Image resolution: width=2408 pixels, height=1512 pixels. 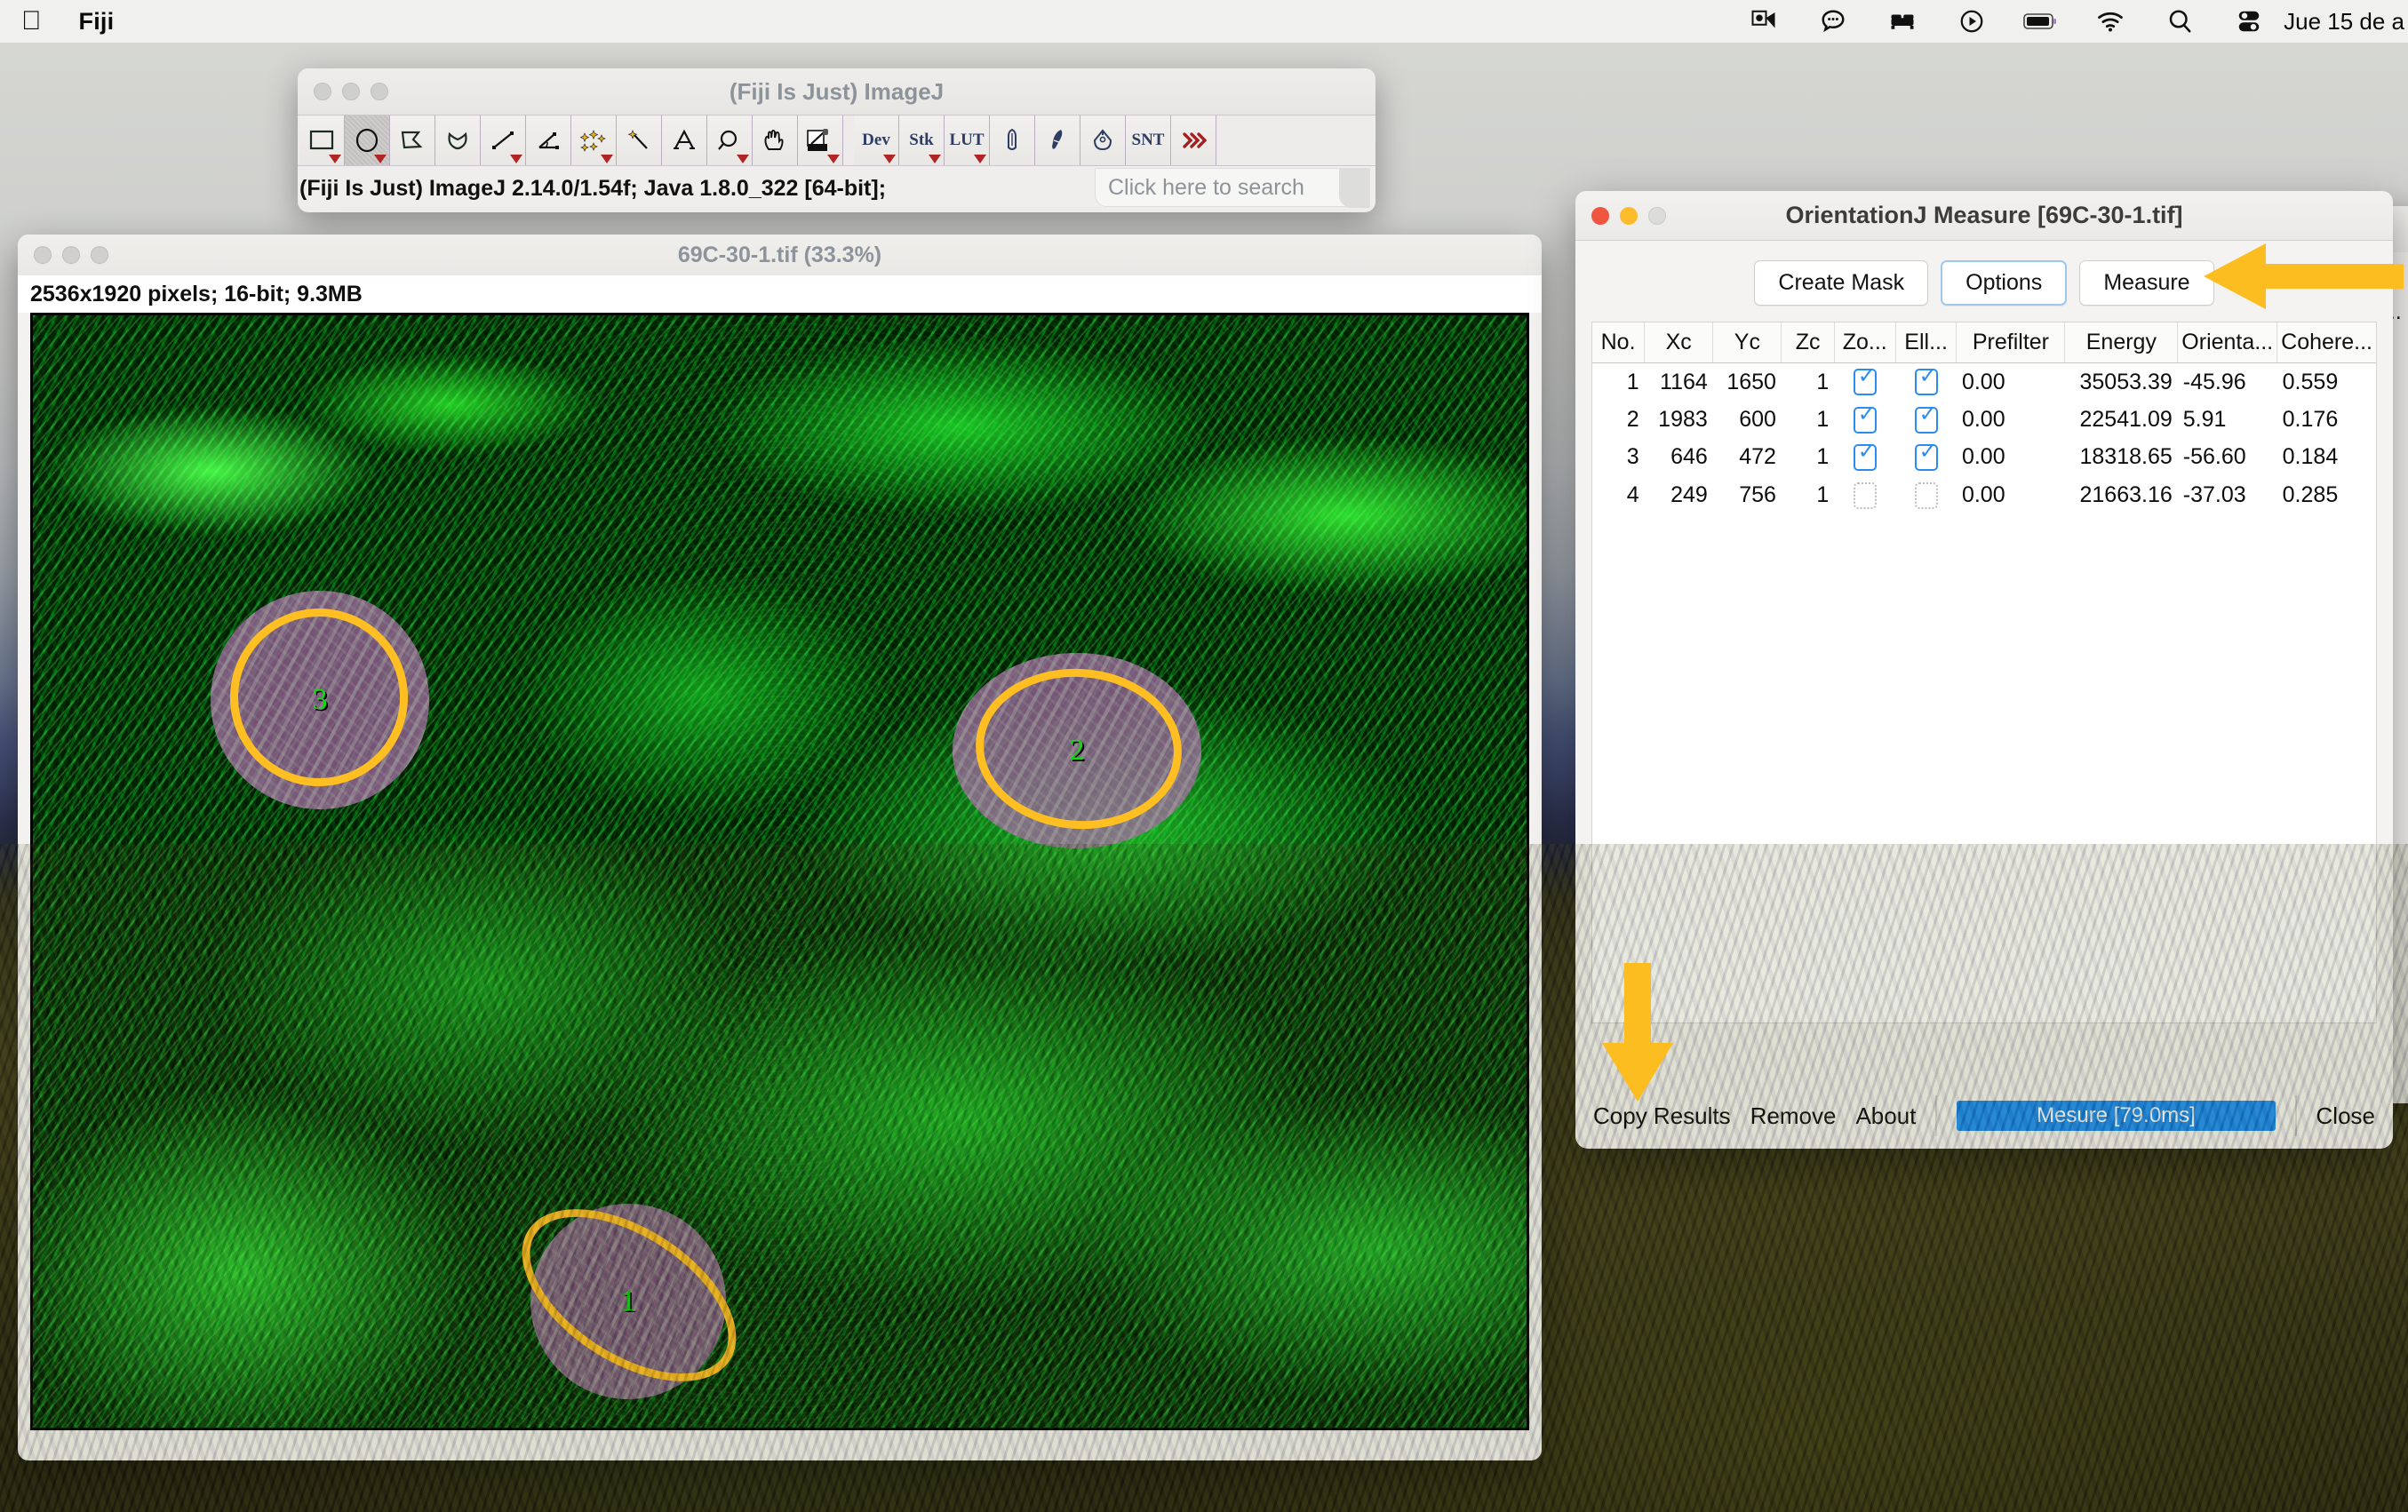 I want to click on fiji-tool-row: Dev Stk LUT SNT, so click(x=836, y=140).